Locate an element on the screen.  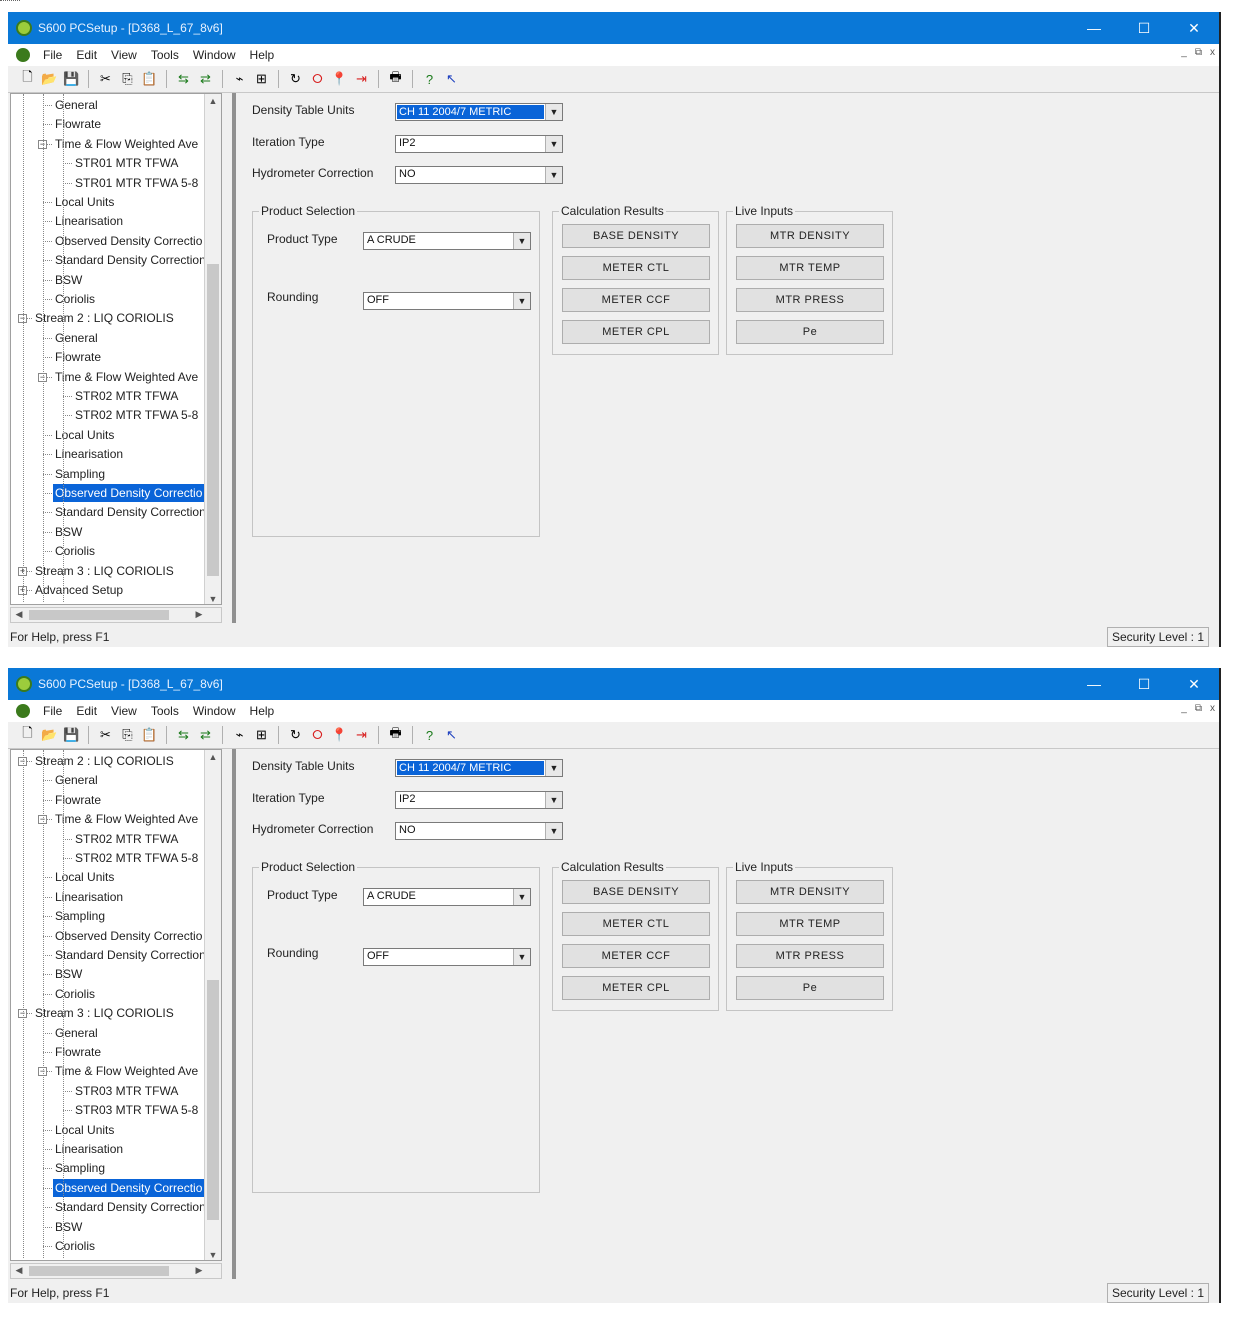
document-icon is located at coordinates (23, 711).